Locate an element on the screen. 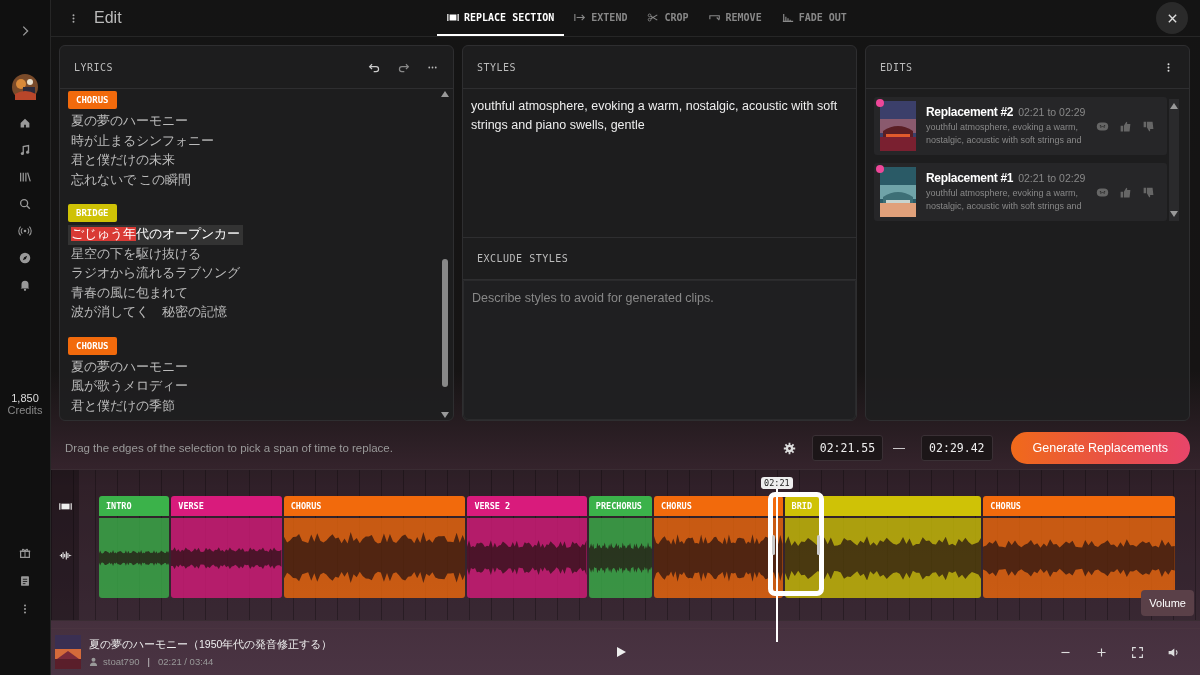 Image resolution: width=1200 pixels, height=675 pixels. close-button is located at coordinates (1172, 18).